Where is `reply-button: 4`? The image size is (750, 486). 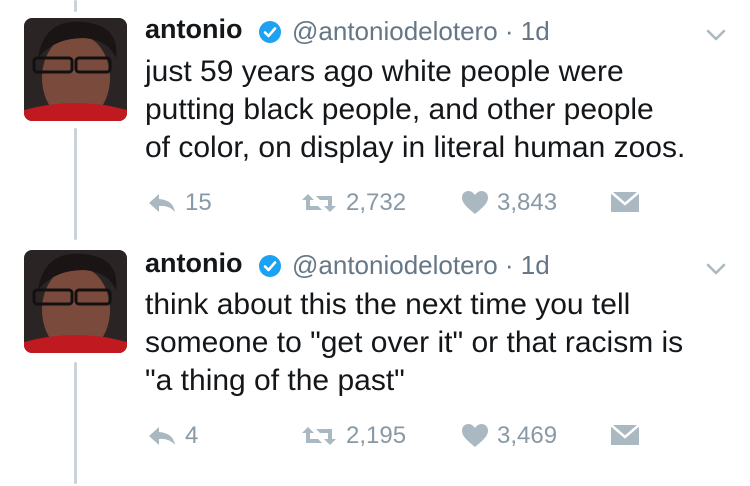 reply-button: 4 is located at coordinates (172, 436).